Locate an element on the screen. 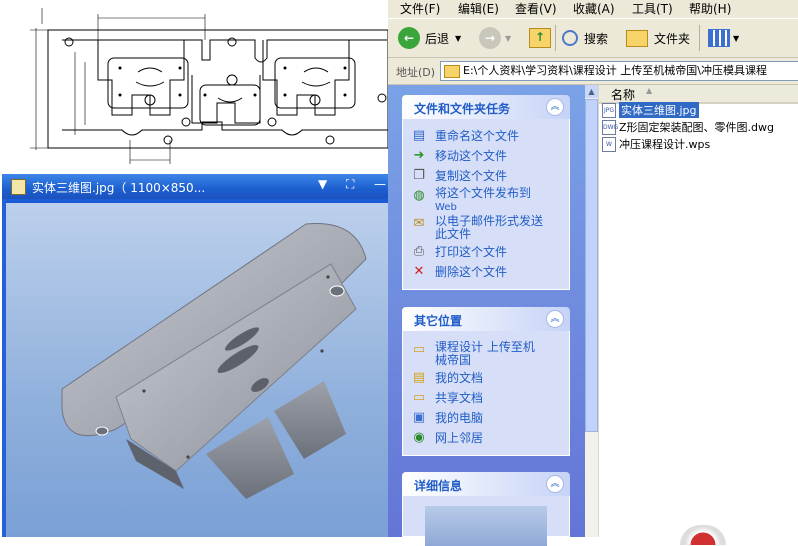  other-places-title: 其它位置 is located at coordinates (438, 321).